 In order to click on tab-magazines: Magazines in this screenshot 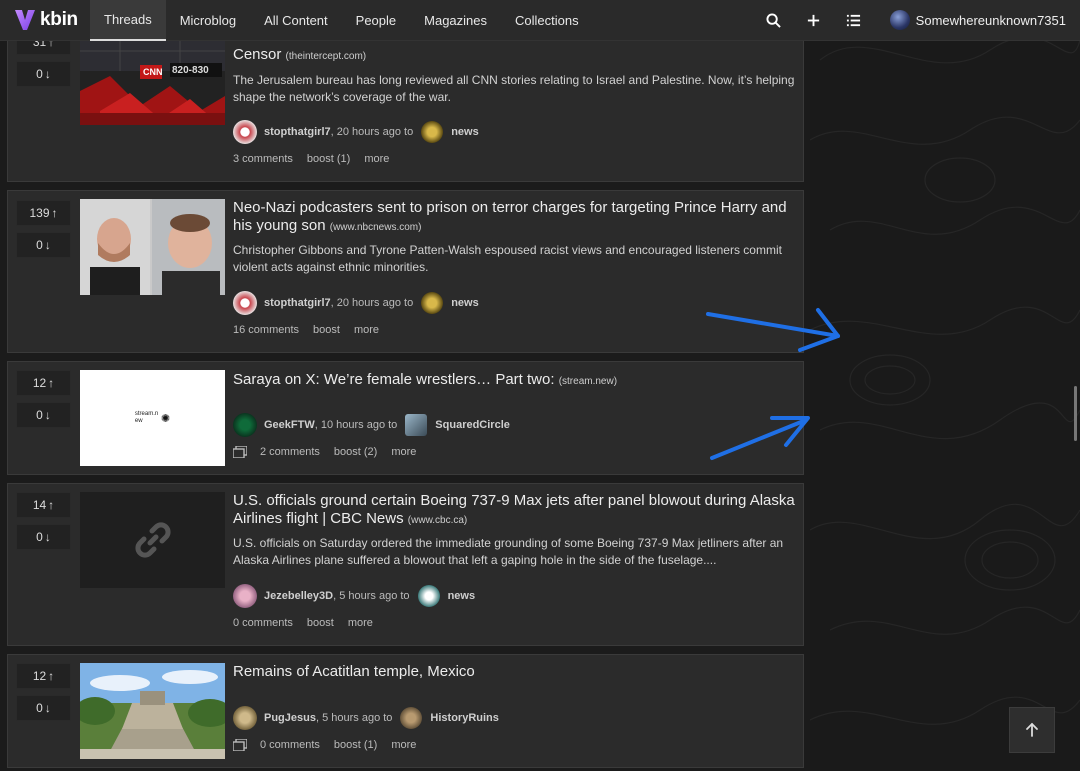, I will do `click(455, 20)`.